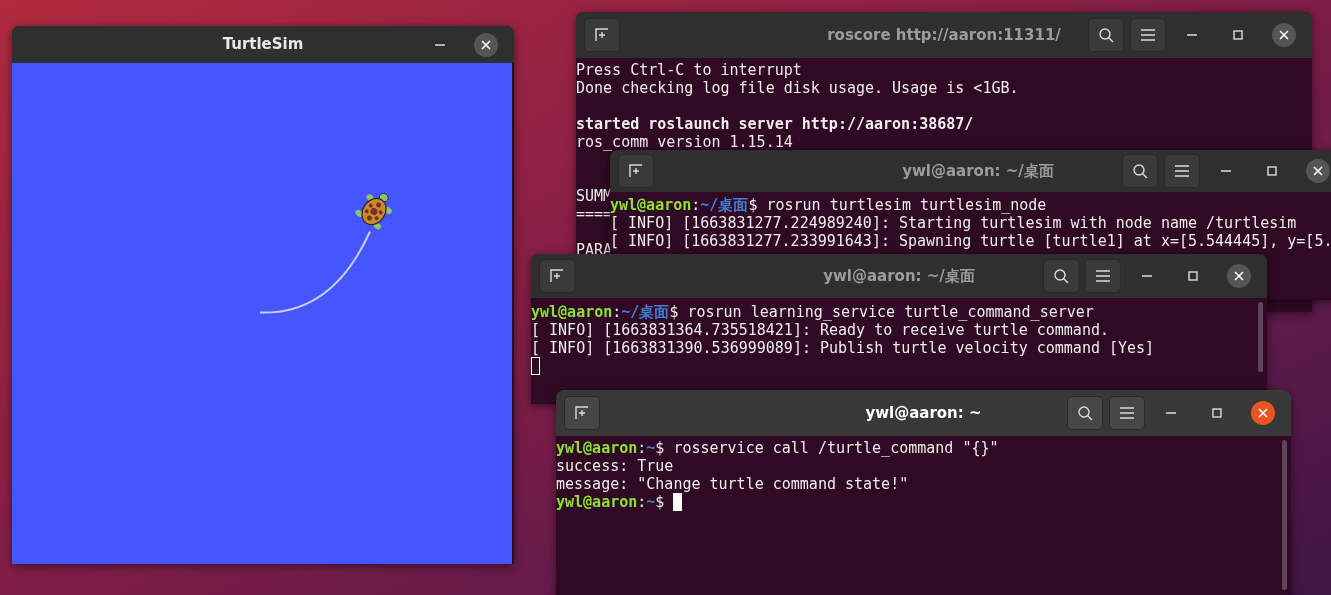 This screenshot has height=595, width=1331. I want to click on window-title: roscore http://aaron:11311/, so click(944, 35).